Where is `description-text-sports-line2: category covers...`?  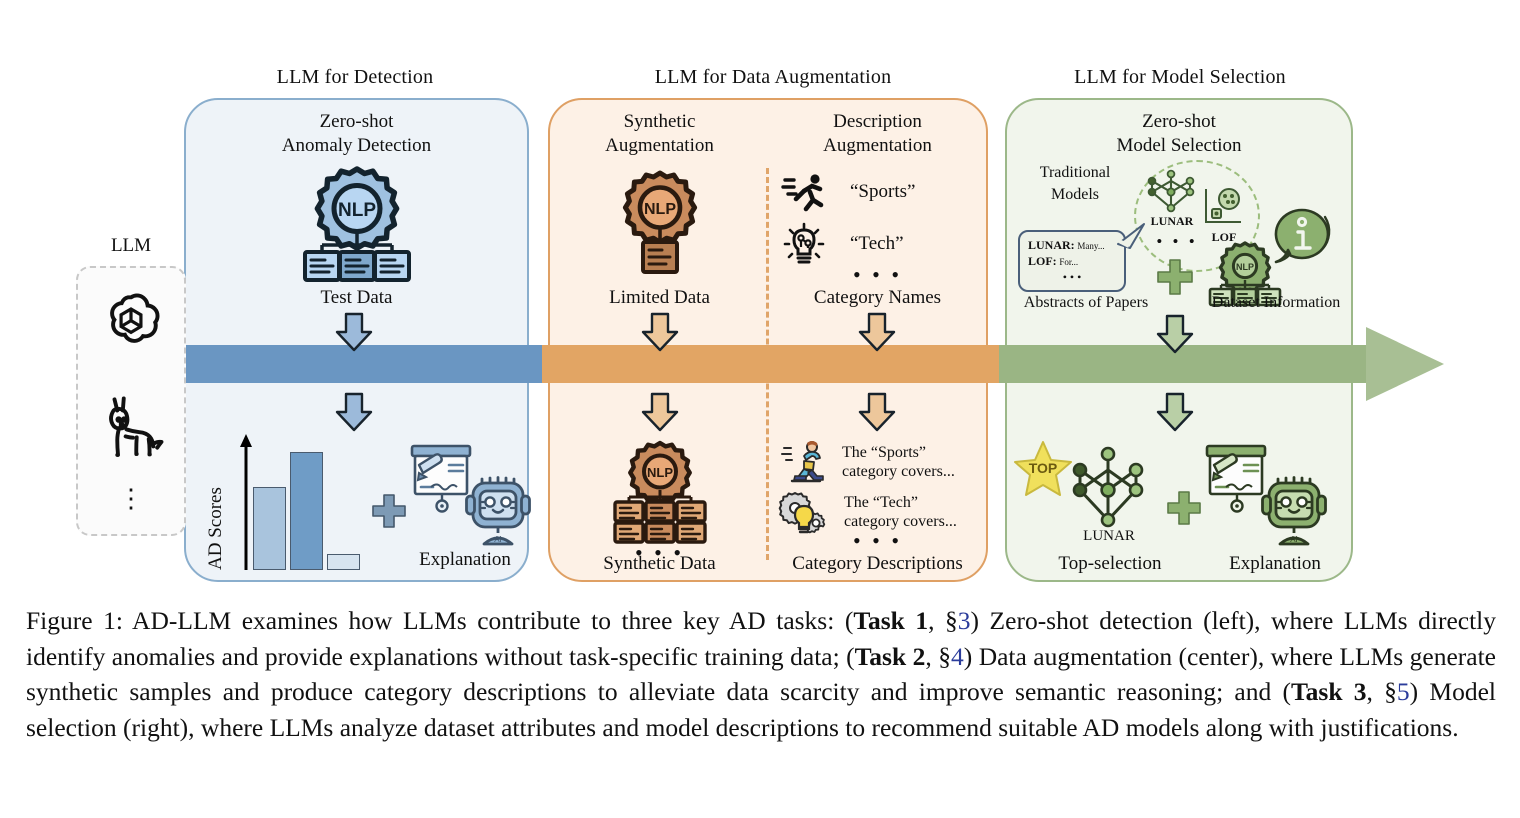
description-text-sports-line2: category covers... is located at coordinates (898, 471).